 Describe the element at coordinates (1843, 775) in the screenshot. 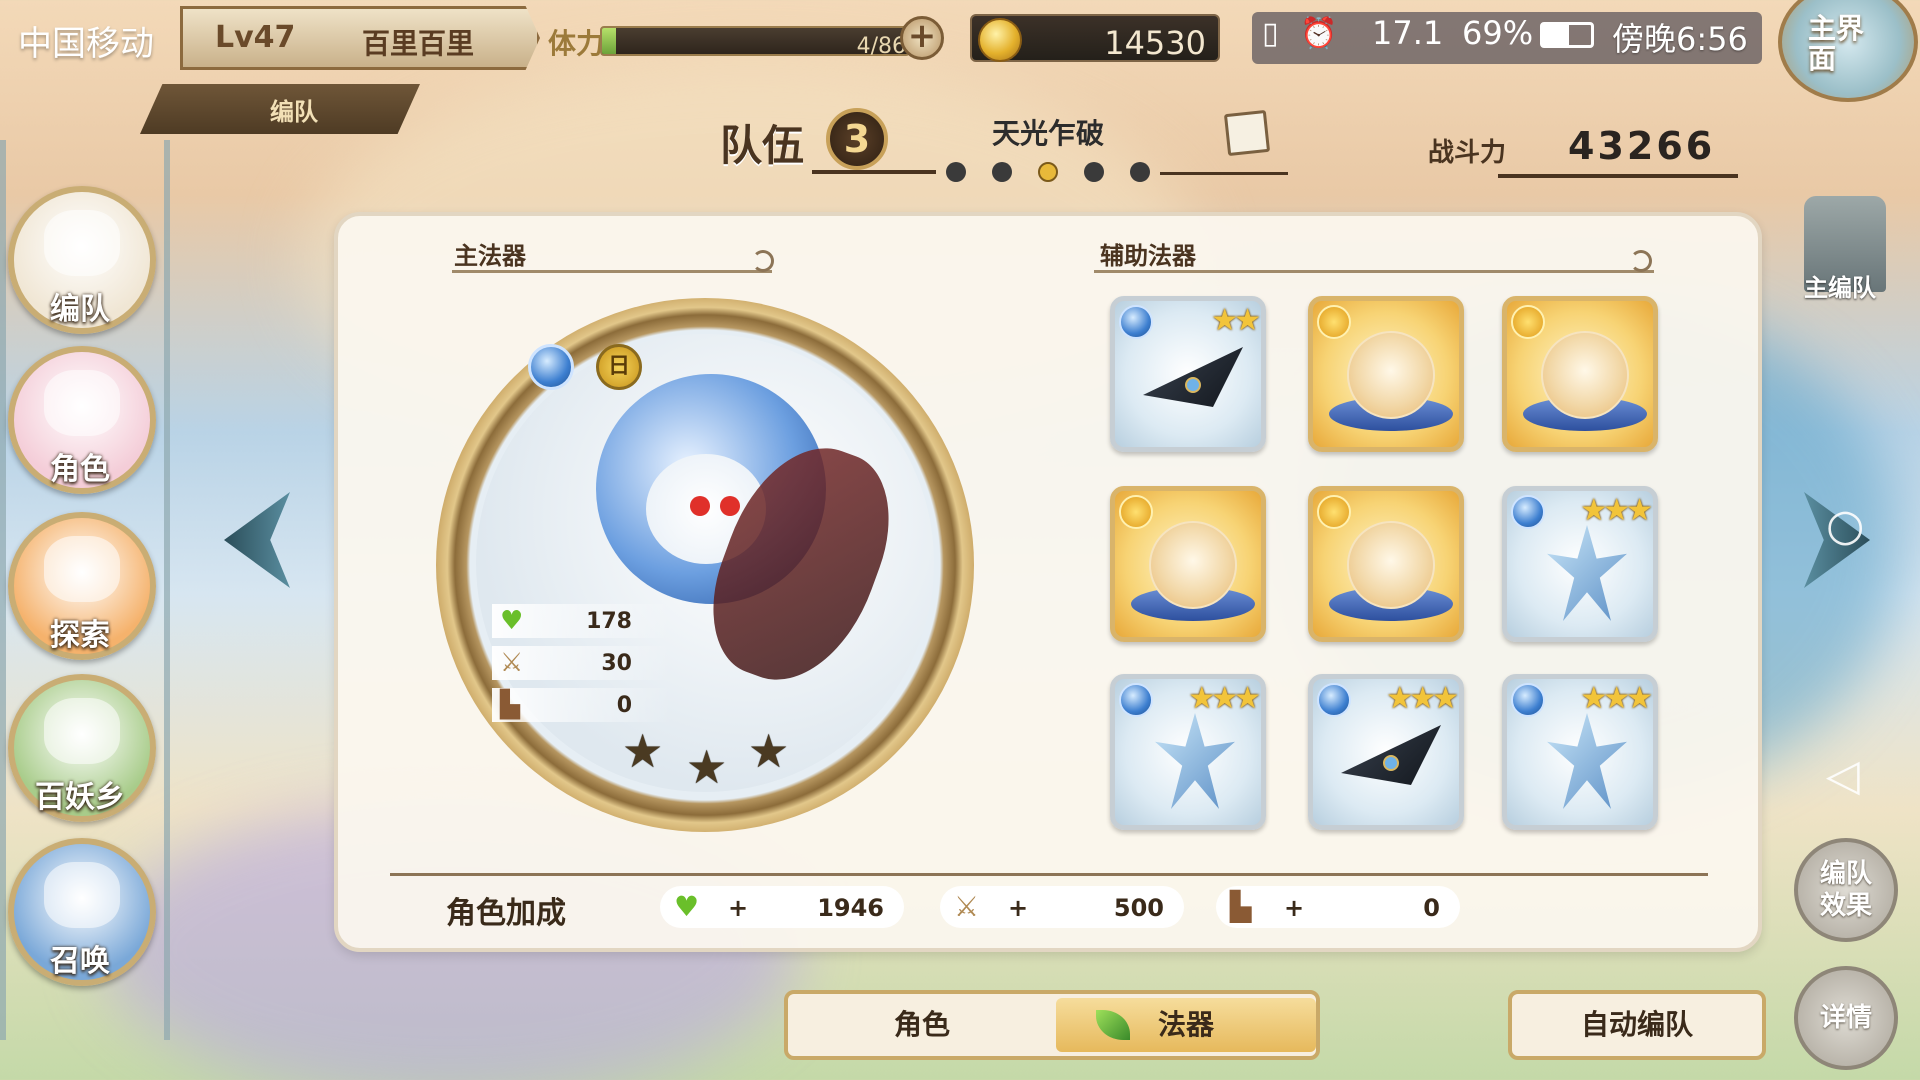

I see `android-back-icon: ◁` at that location.